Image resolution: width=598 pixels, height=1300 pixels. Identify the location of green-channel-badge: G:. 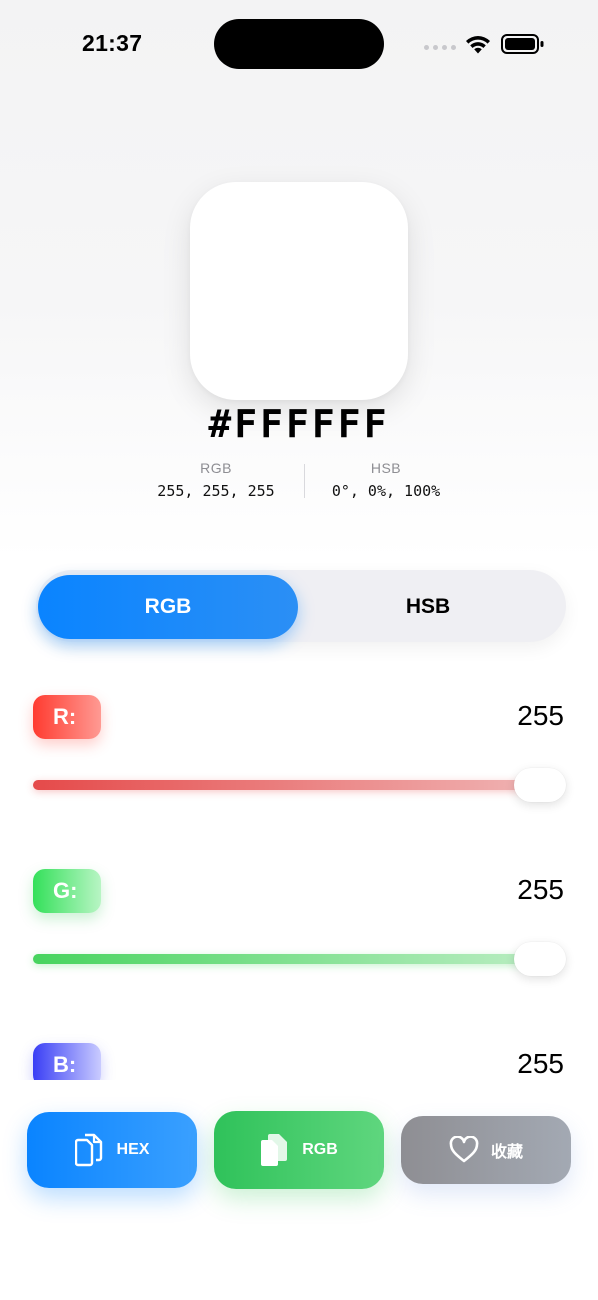
(67, 891).